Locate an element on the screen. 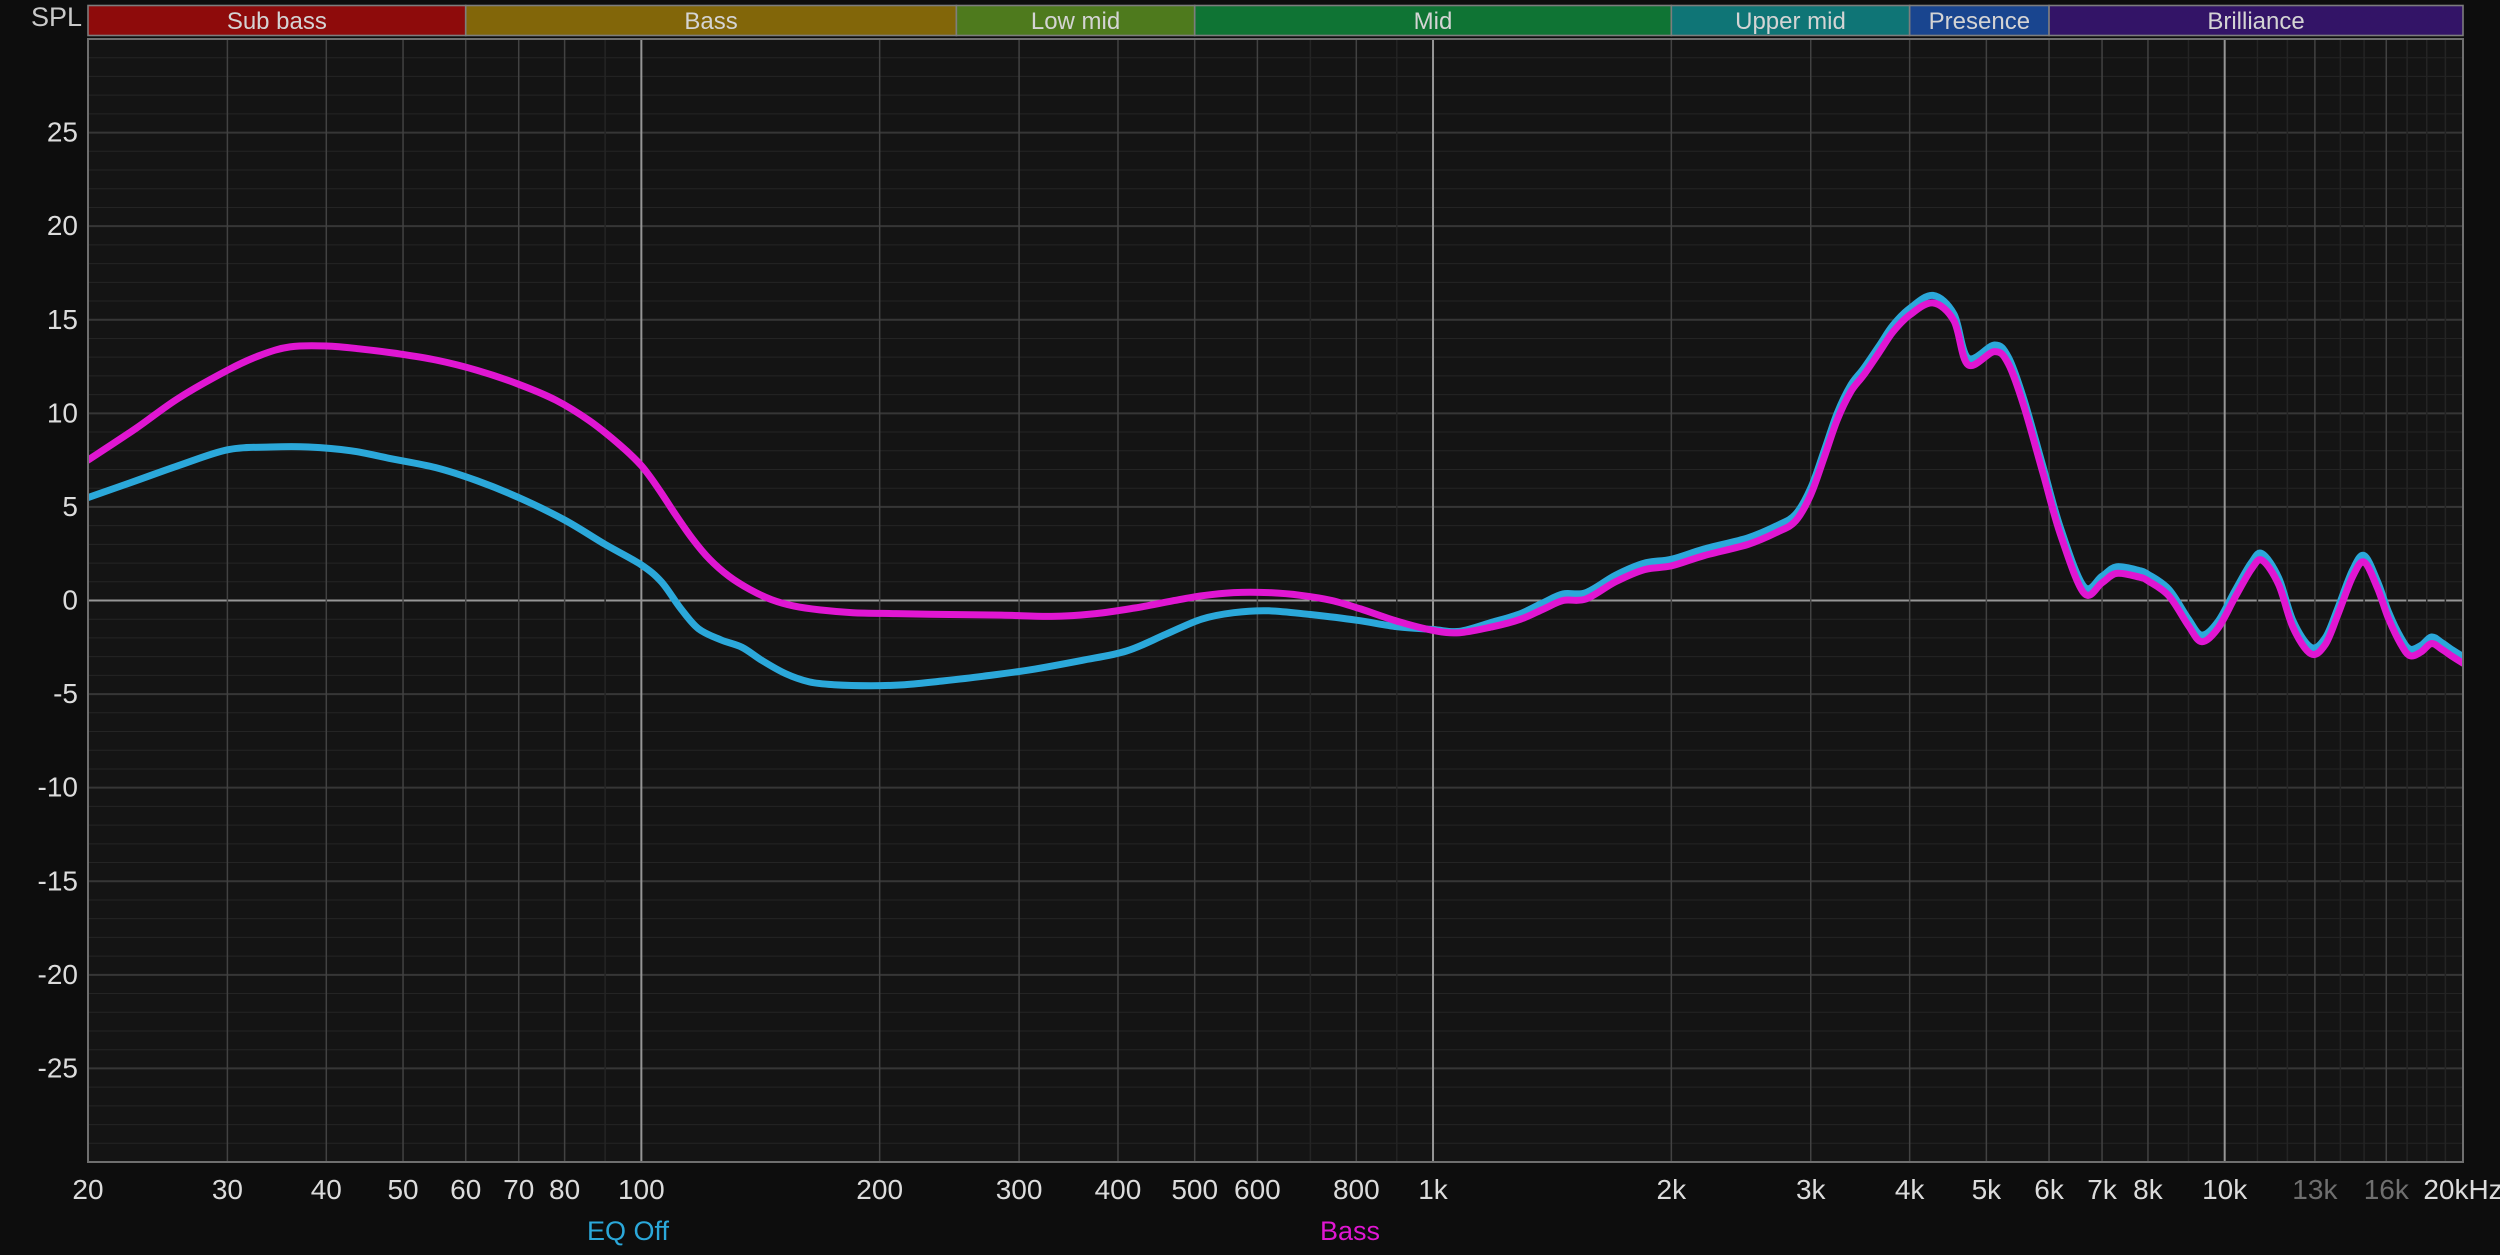  x-tick-label: 20kHz is located at coordinates (2461, 1189).